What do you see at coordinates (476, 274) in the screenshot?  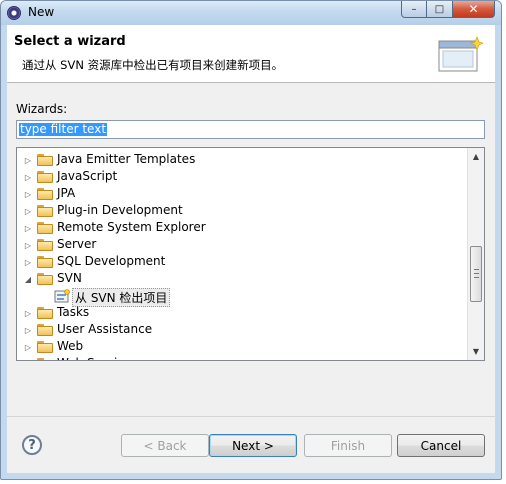 I see `scroll-thumb` at bounding box center [476, 274].